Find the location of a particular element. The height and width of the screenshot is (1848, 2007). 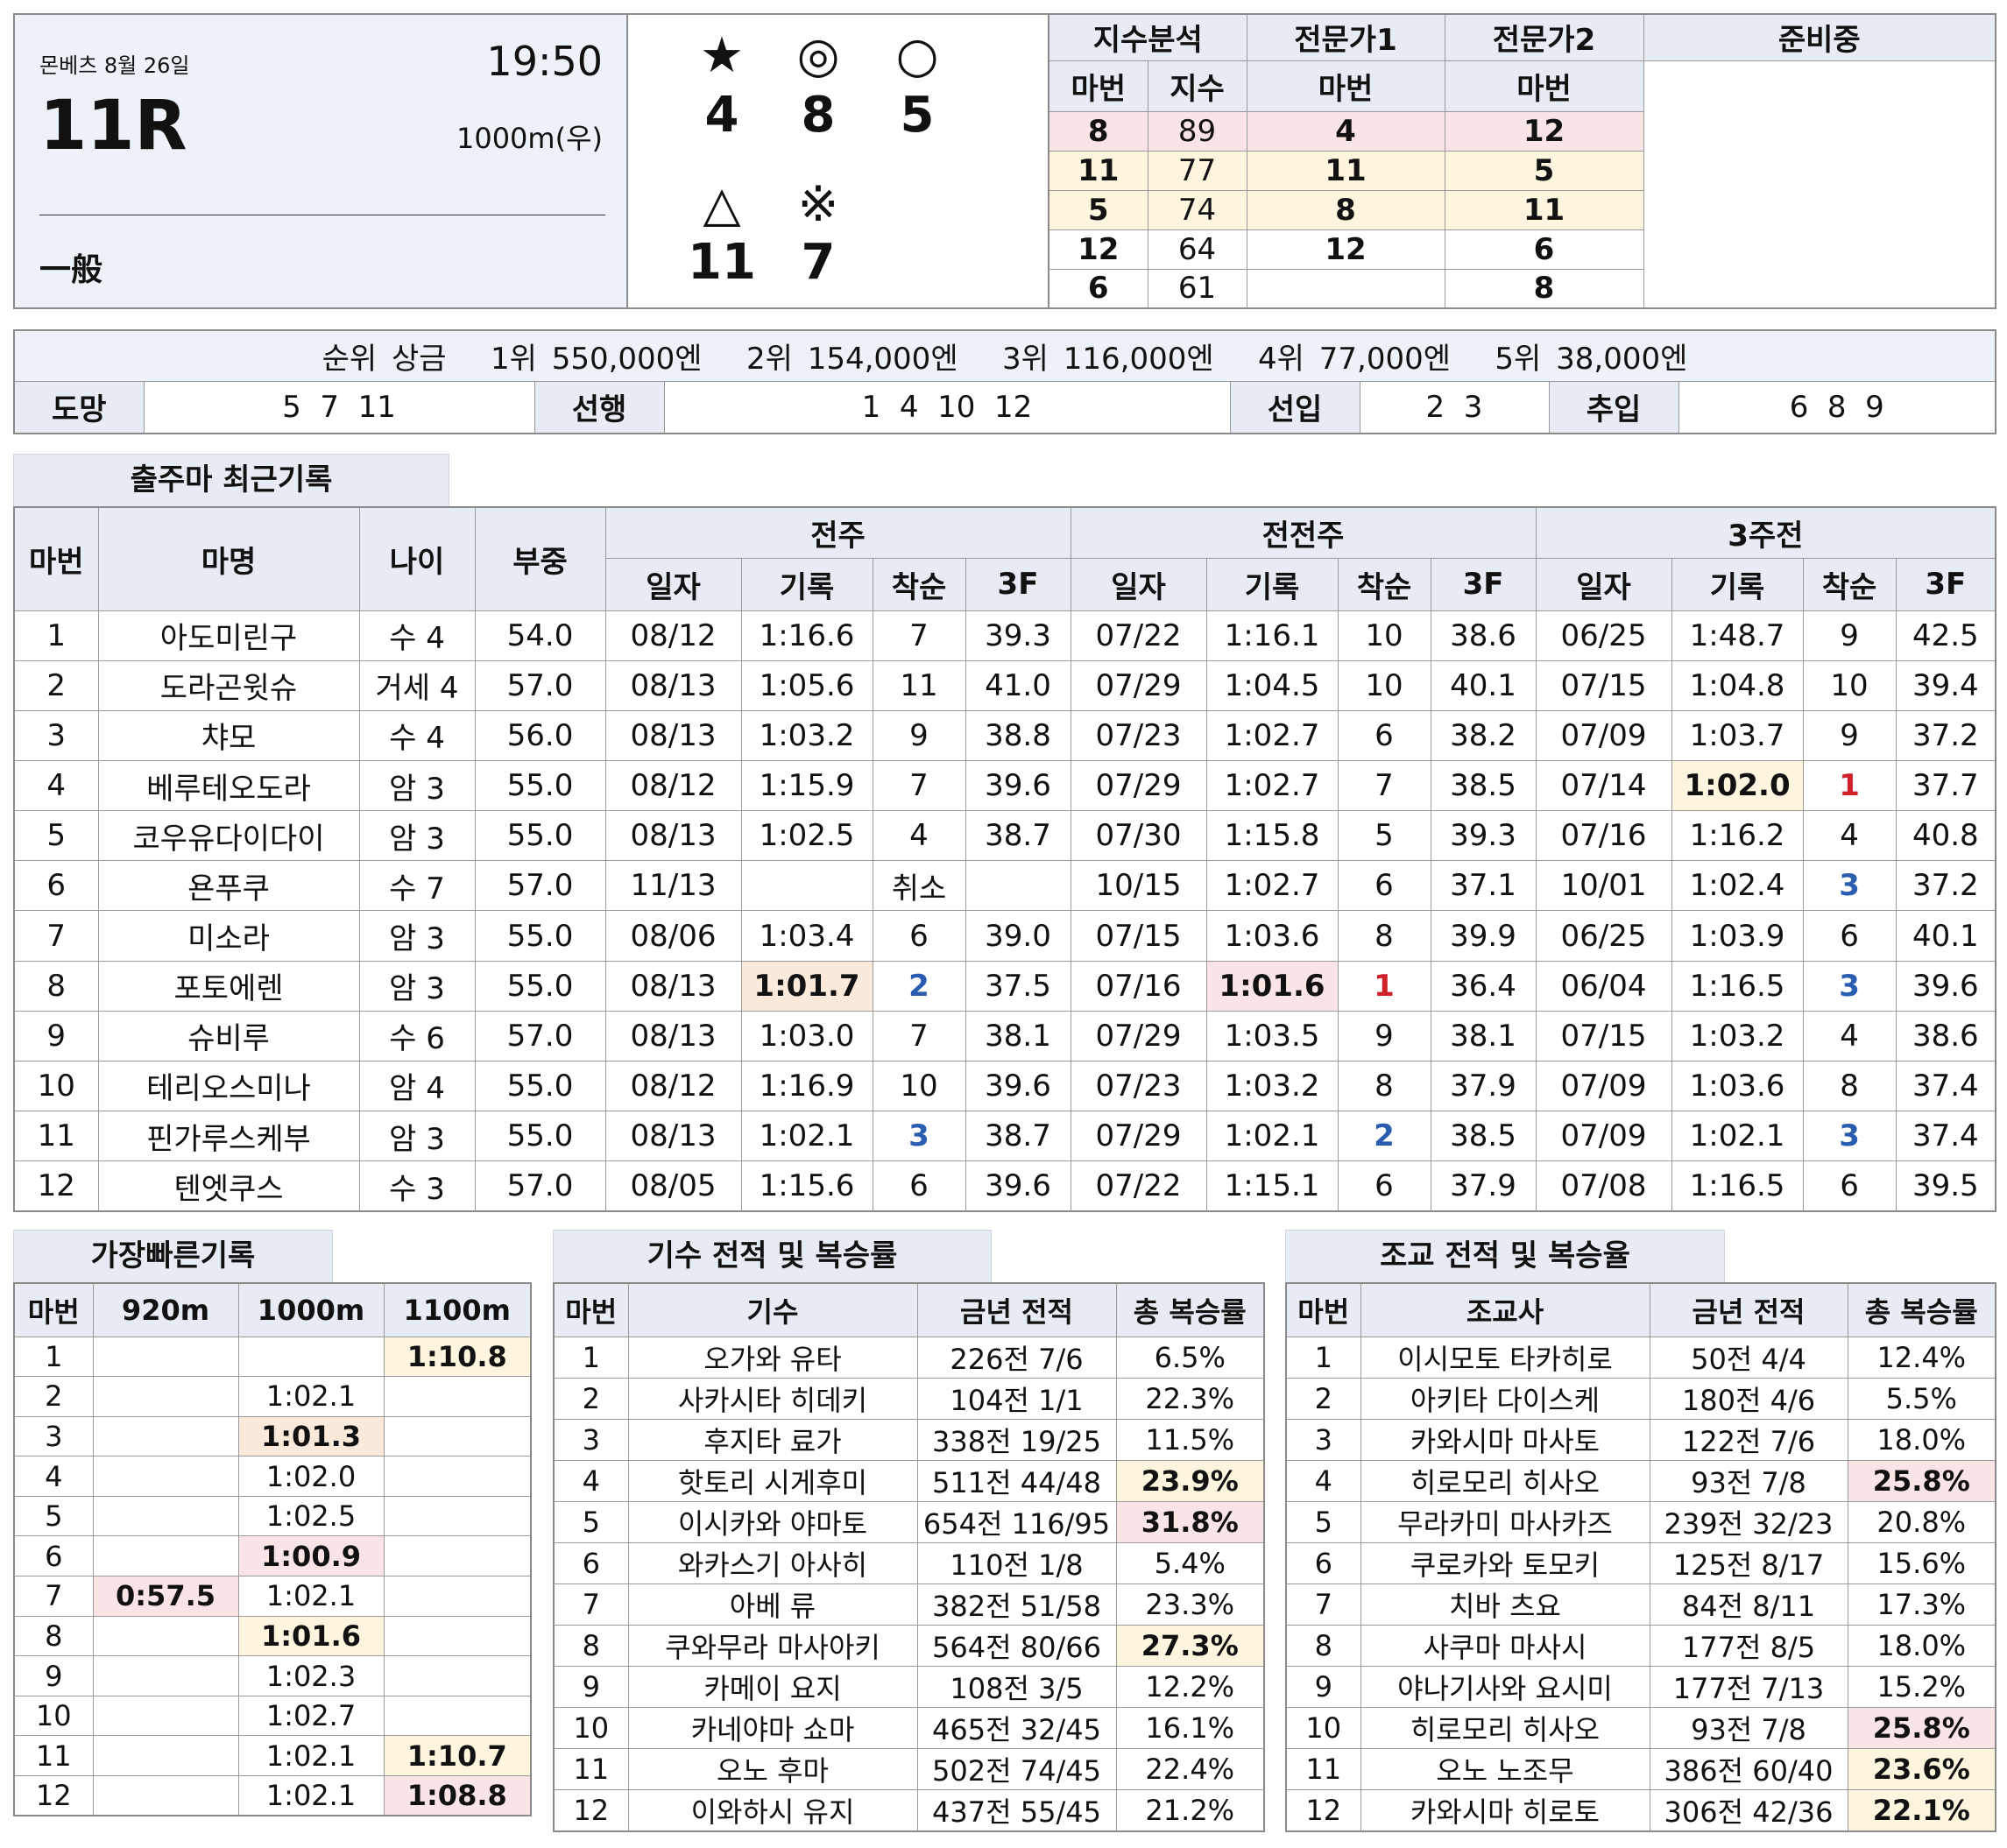

record-cell: 110전 1/8 is located at coordinates (1017, 1562).